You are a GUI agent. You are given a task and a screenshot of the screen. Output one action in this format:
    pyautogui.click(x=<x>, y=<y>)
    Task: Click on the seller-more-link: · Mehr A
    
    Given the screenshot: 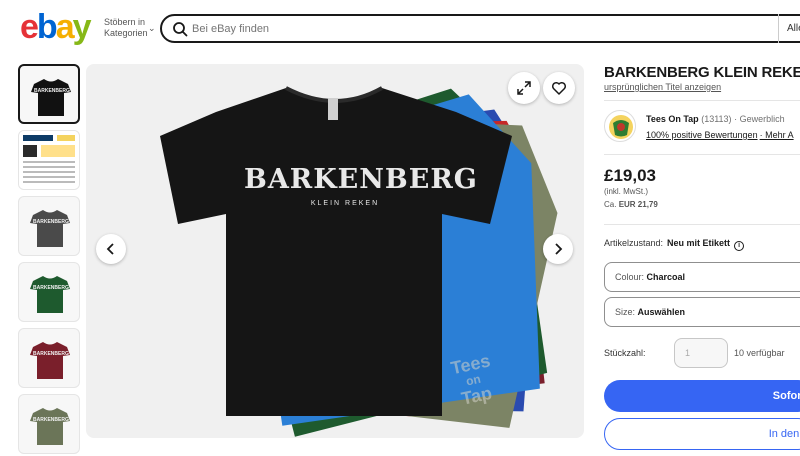 What is the action you would take?
    pyautogui.click(x=777, y=135)
    